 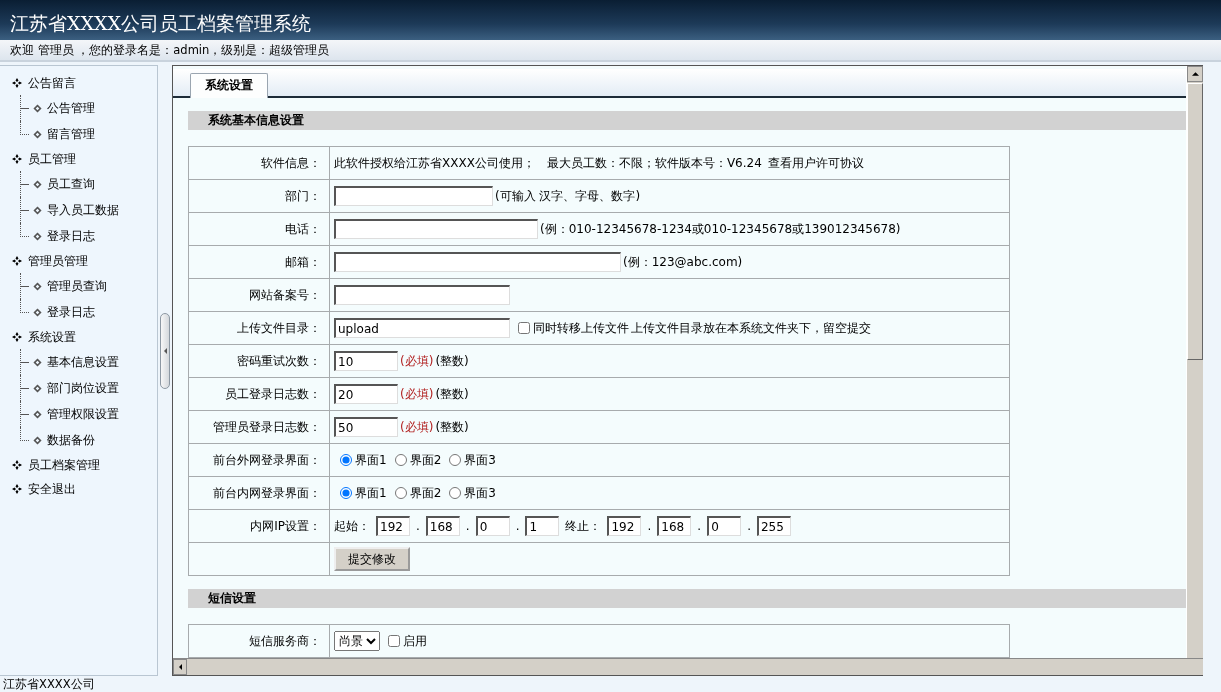 I want to click on field-label: 密码重试次数：, so click(x=259, y=361).